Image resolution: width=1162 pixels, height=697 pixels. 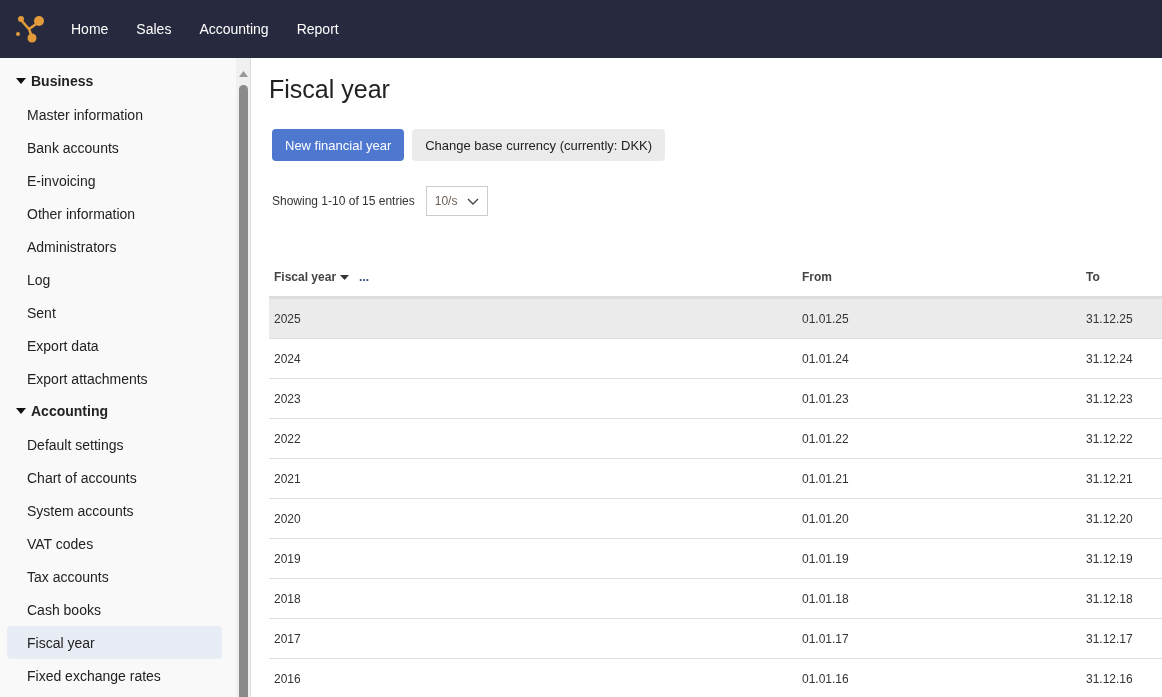 I want to click on nav-link: Accounting, so click(x=234, y=29).